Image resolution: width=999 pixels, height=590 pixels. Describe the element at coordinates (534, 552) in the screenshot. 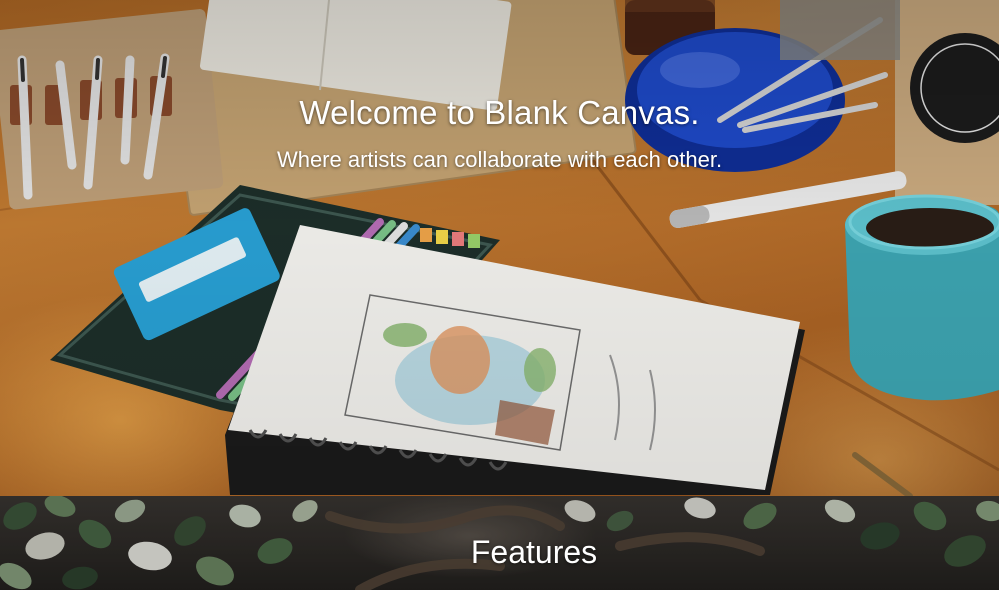

I see `features-heading: Features` at that location.